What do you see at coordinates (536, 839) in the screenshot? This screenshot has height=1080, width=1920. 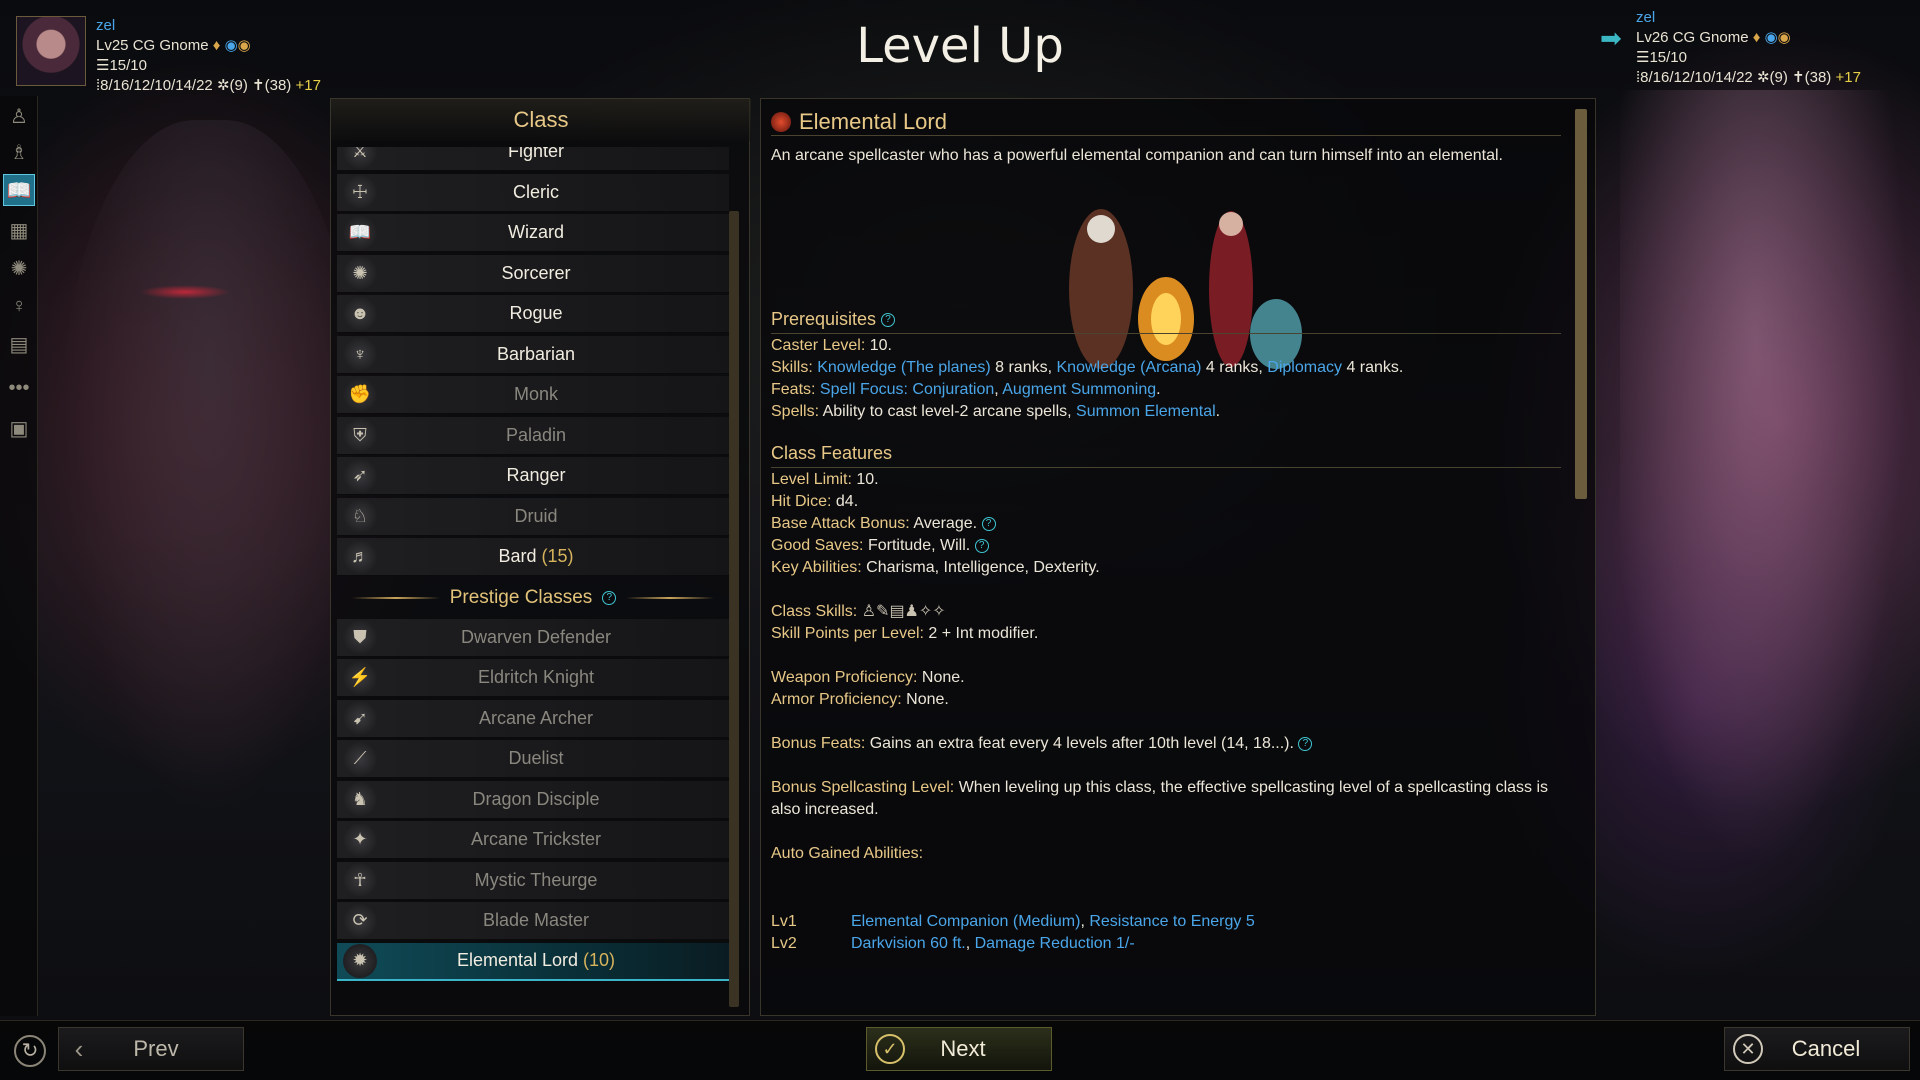 I see `class-option-label: Arcane Trickster` at bounding box center [536, 839].